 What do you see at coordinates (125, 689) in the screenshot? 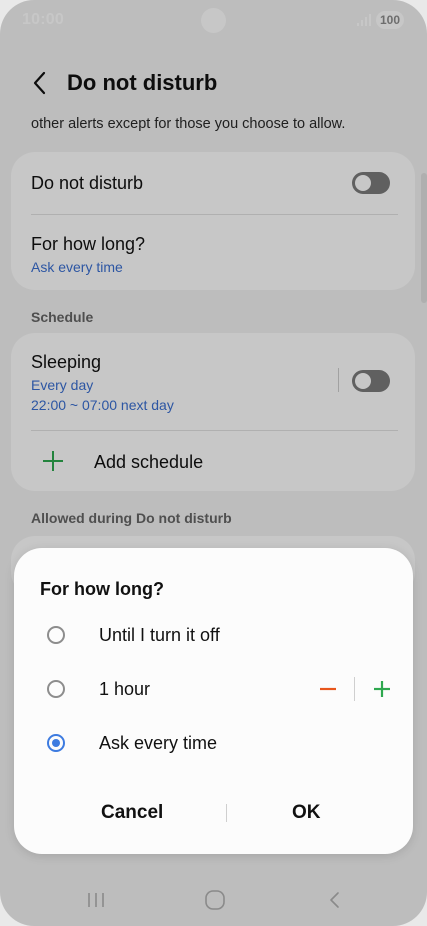
I see `option-label: 1 hour` at bounding box center [125, 689].